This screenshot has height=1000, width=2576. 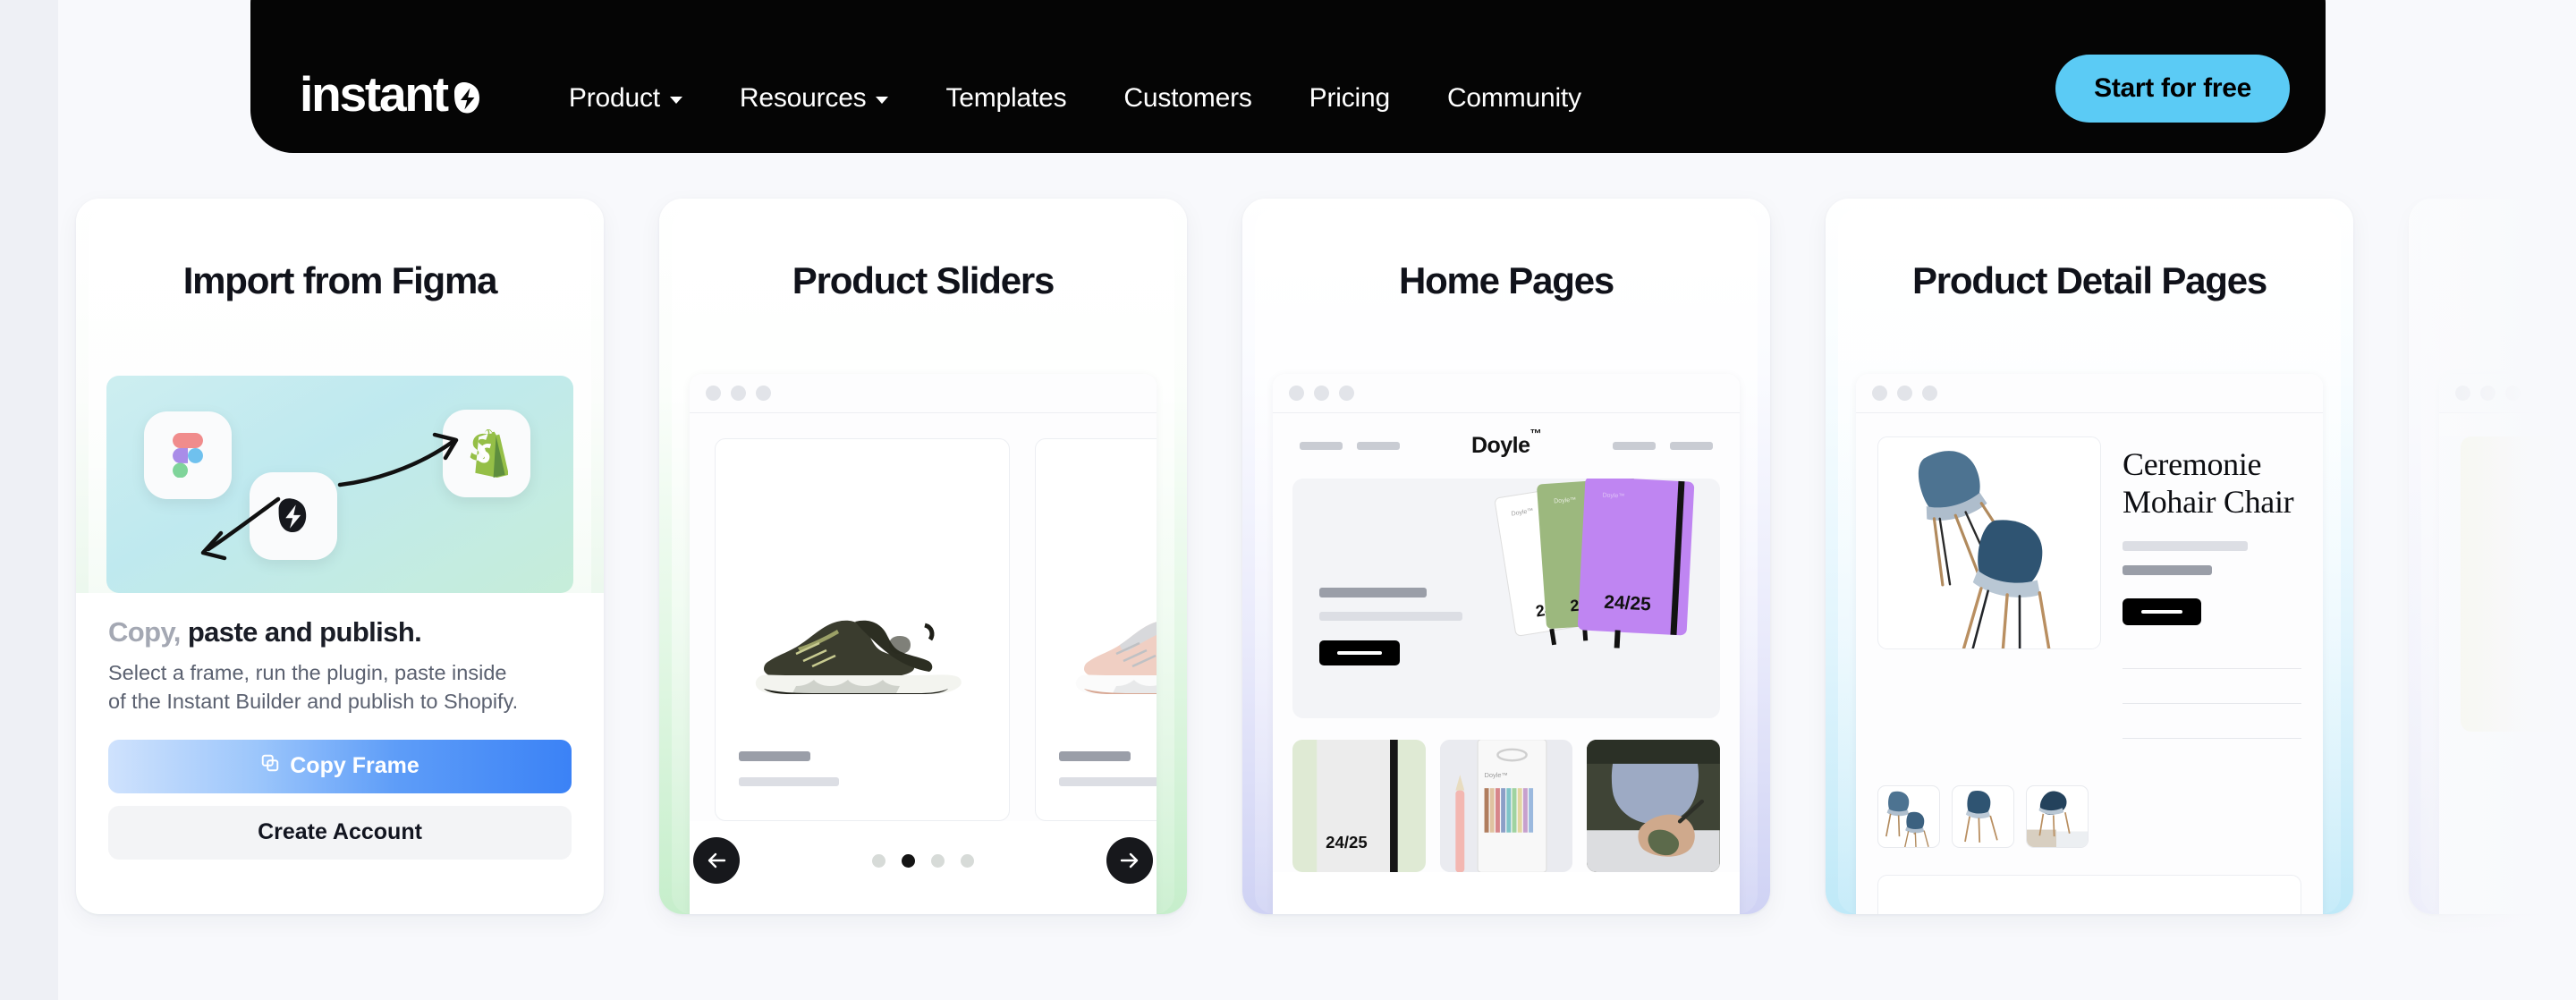 What do you see at coordinates (1006, 98) in the screenshot?
I see `nav-item-templates: Templates` at bounding box center [1006, 98].